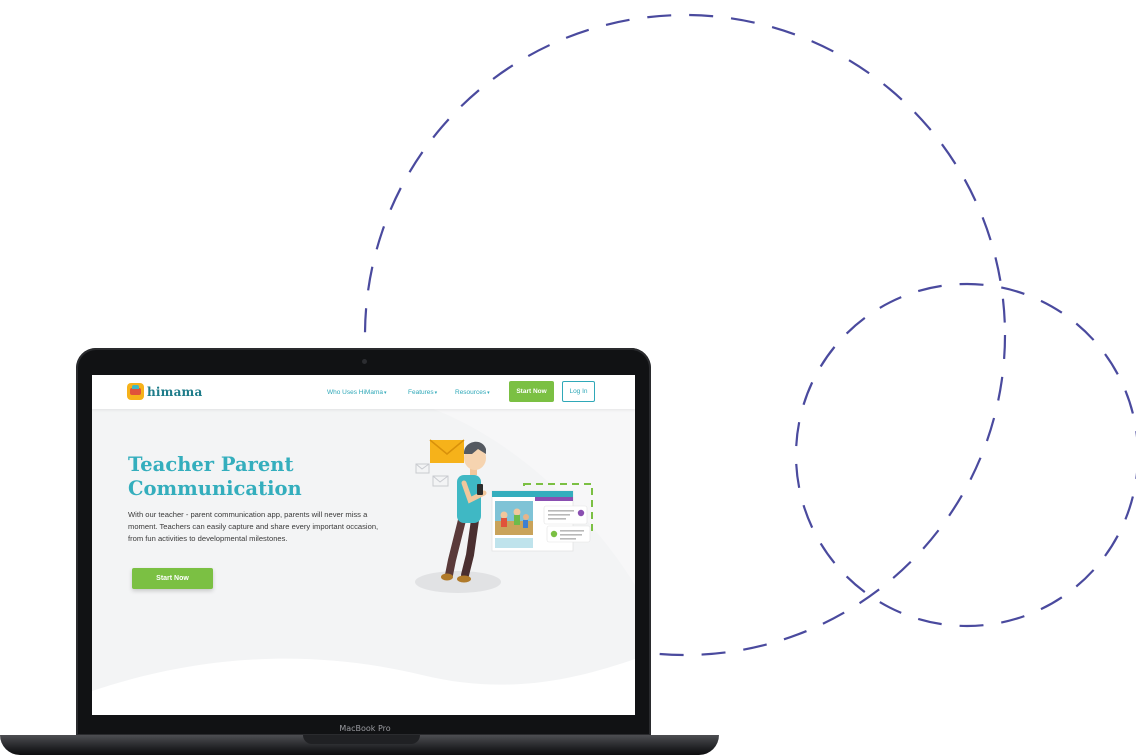 The width and height of the screenshot is (1136, 755). I want to click on laptop-hinge-notch, so click(361, 739).